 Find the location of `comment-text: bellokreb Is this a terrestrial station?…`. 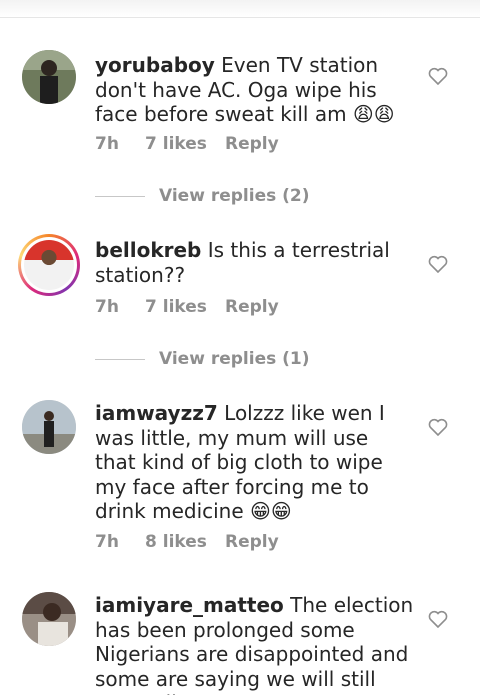

comment-text: bellokreb Is this a terrestrial station?… is located at coordinates (255, 262).